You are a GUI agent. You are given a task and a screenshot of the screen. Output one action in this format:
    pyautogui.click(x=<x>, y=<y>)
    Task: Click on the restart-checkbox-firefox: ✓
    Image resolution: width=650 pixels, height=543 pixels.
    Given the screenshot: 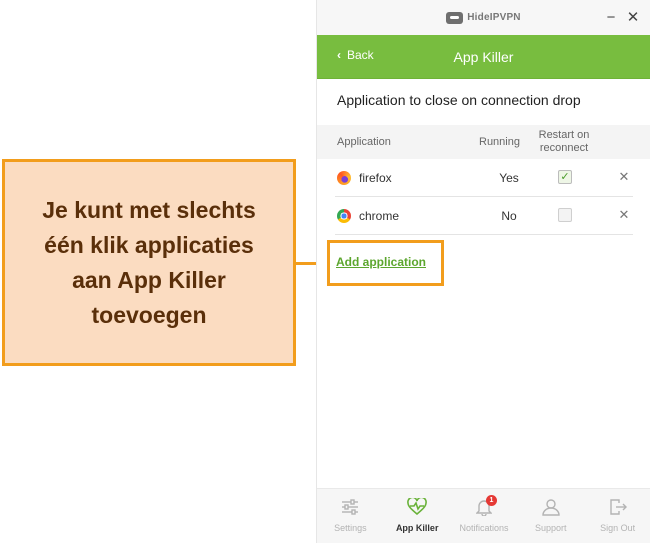 What is the action you would take?
    pyautogui.click(x=565, y=177)
    